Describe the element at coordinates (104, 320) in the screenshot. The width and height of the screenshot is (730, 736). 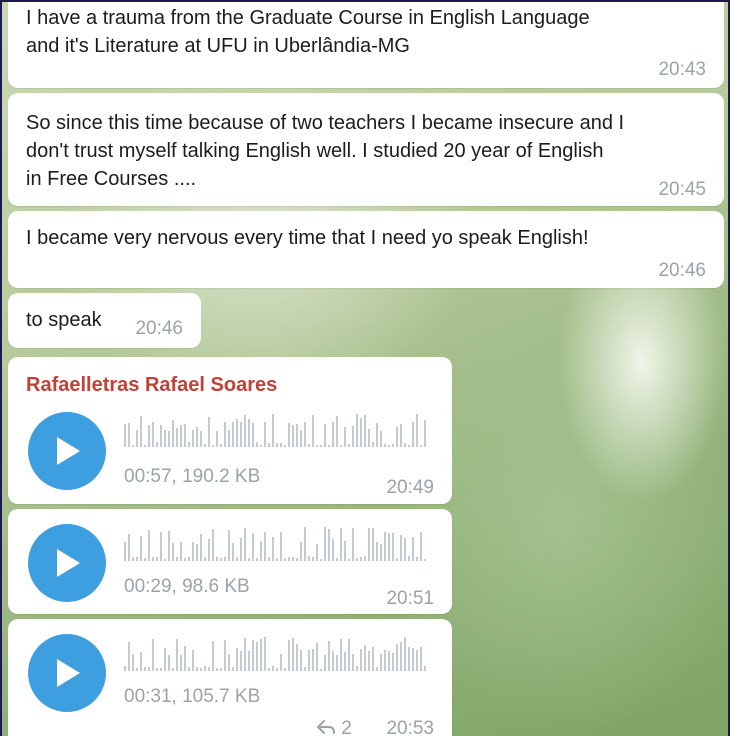
I see `message-bubble: to speak 20:46` at that location.